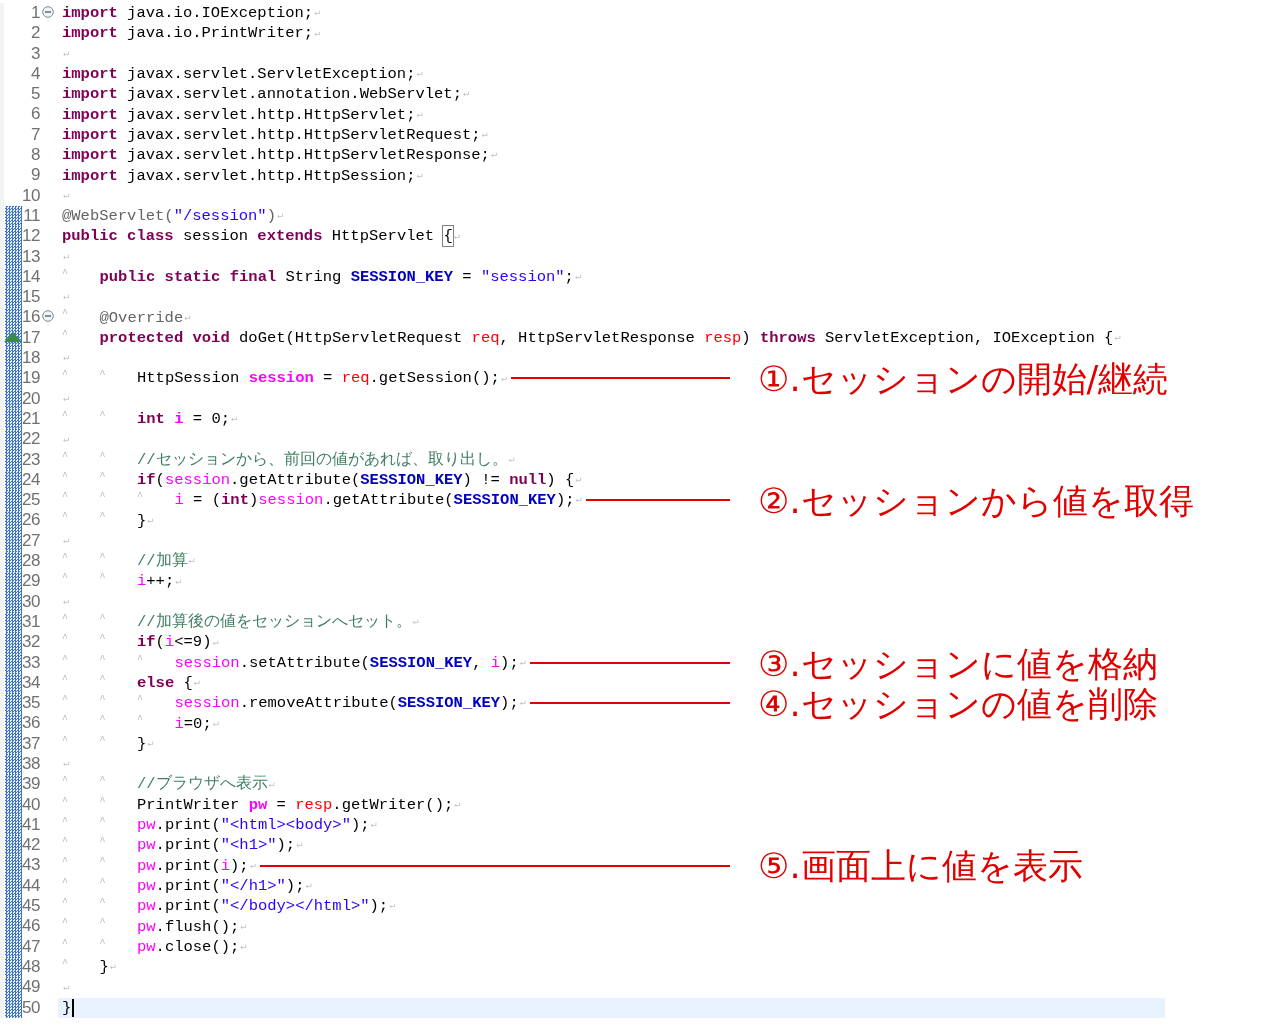 The width and height of the screenshot is (1283, 1025). What do you see at coordinates (261, 804) in the screenshot?
I see `code-line: ^ ^ PrintWriter pw = resp.getWriter();↵` at bounding box center [261, 804].